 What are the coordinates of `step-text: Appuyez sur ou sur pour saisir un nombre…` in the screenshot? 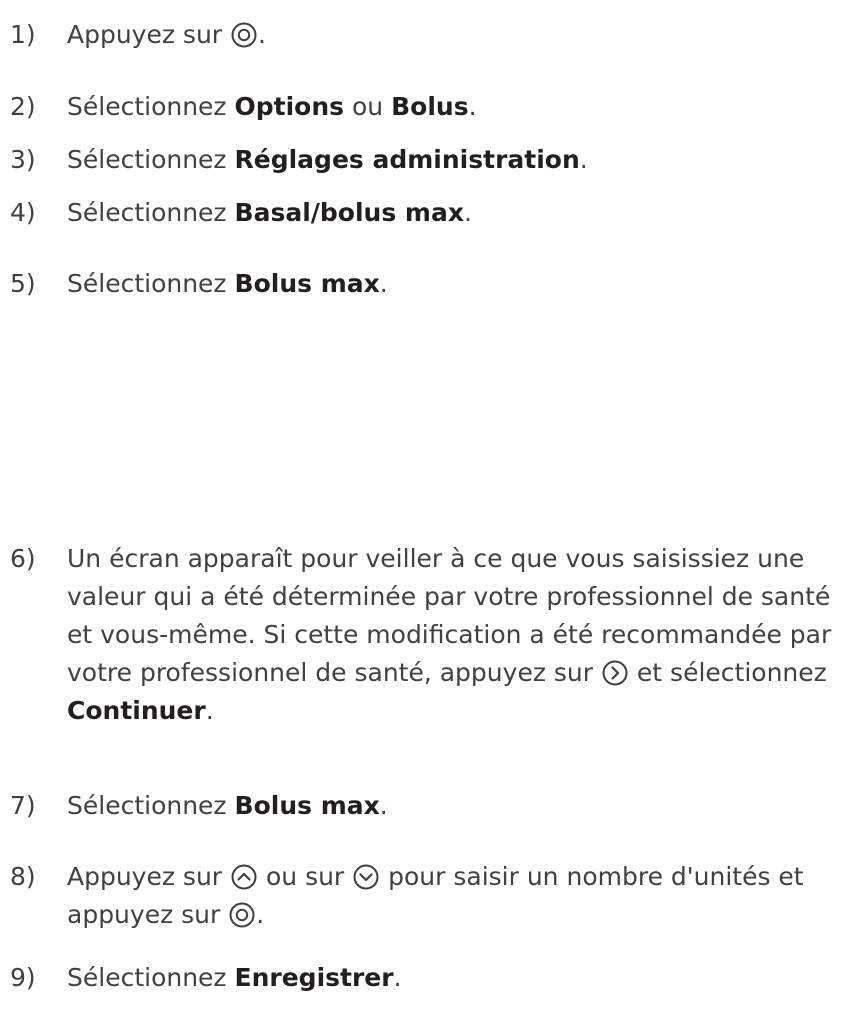 It's located at (450, 896).